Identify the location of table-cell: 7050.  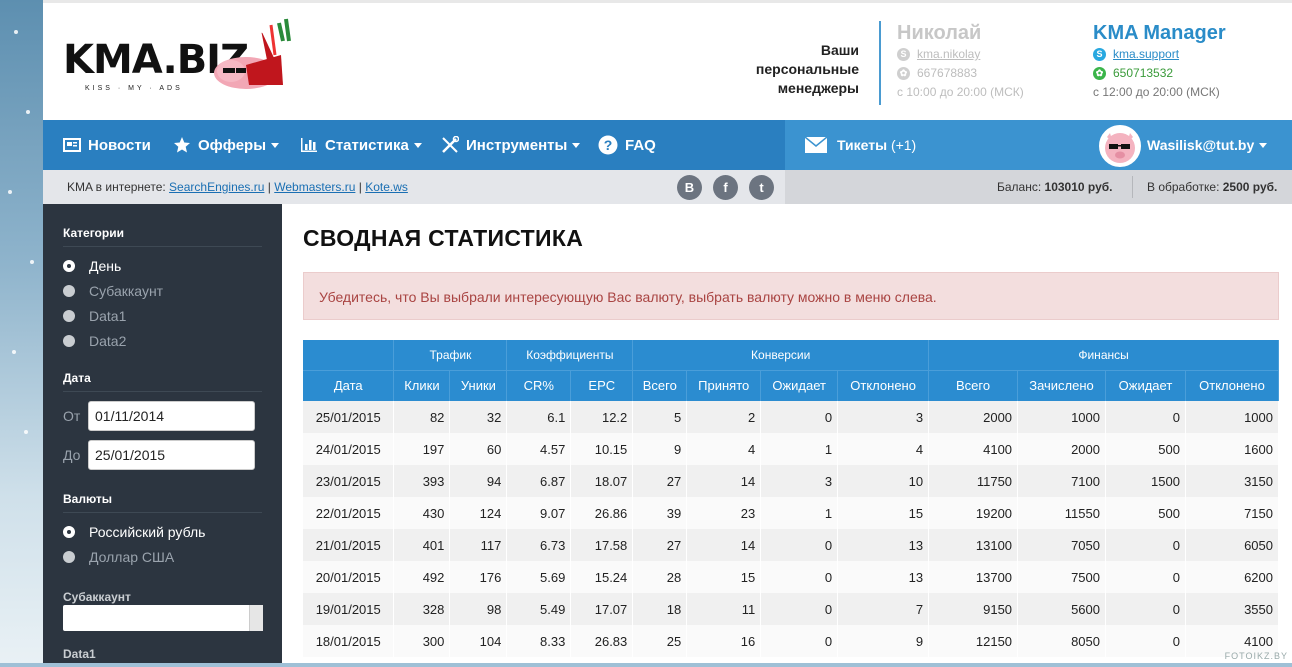
(1061, 545).